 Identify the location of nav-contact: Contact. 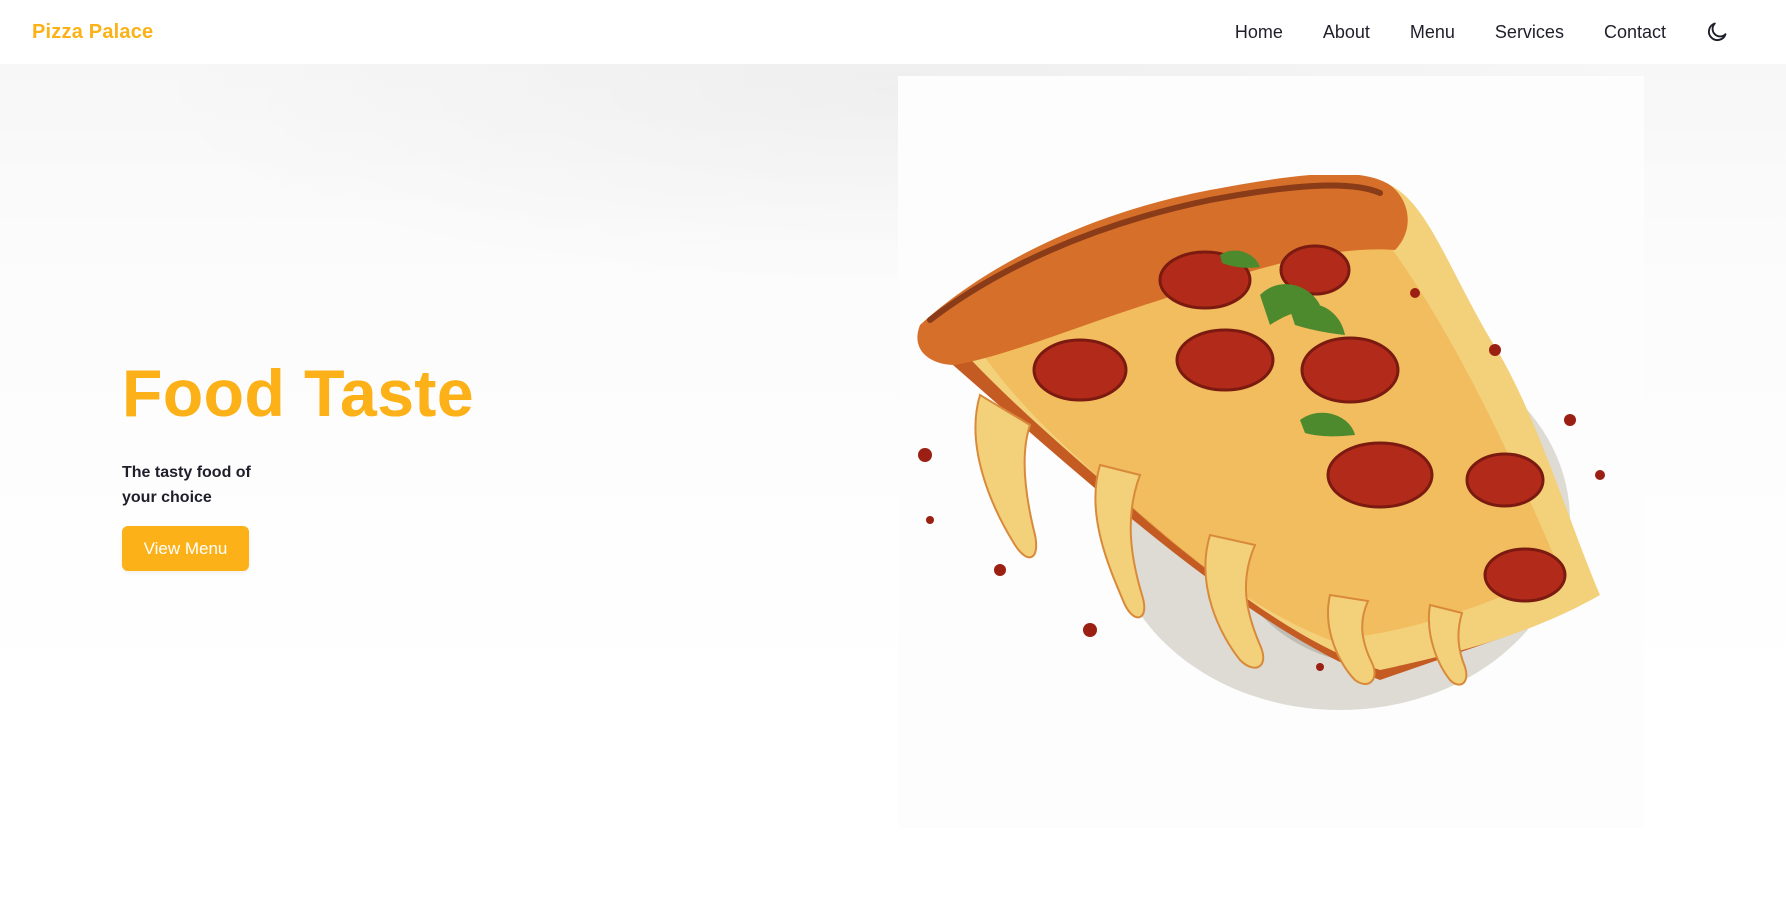
(1635, 32).